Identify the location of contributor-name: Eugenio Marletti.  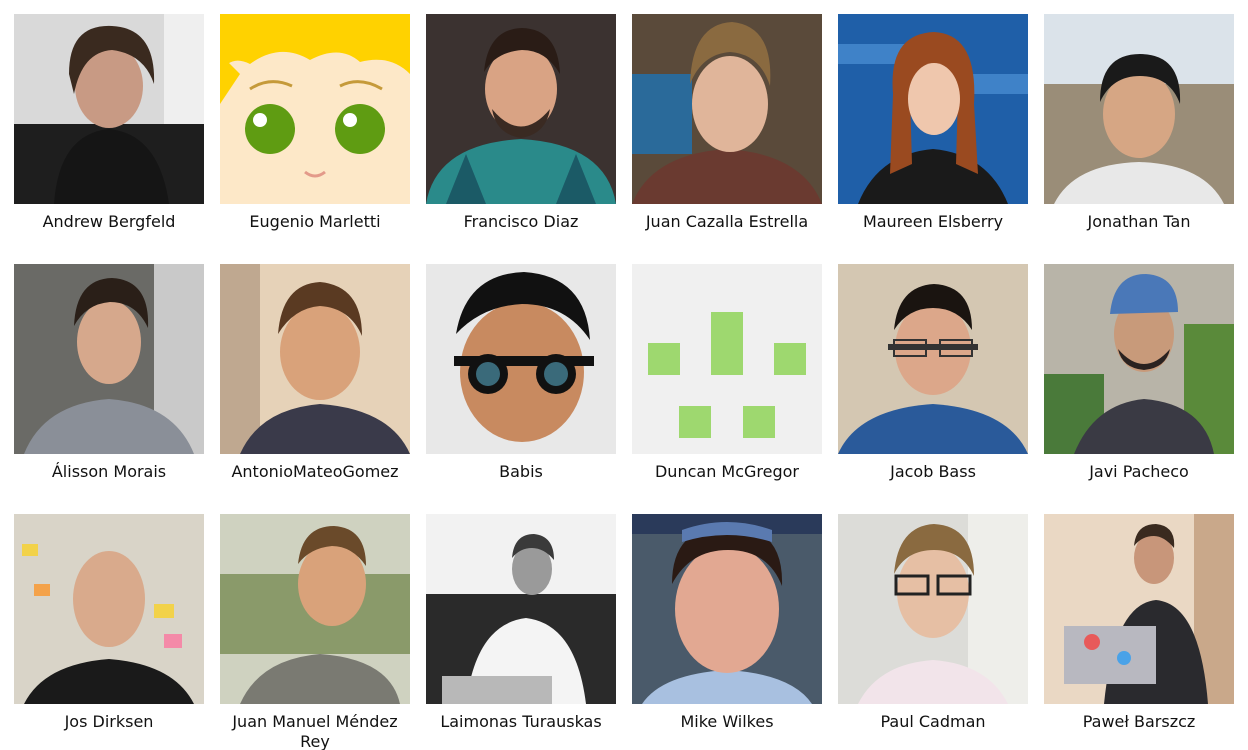
(315, 221).